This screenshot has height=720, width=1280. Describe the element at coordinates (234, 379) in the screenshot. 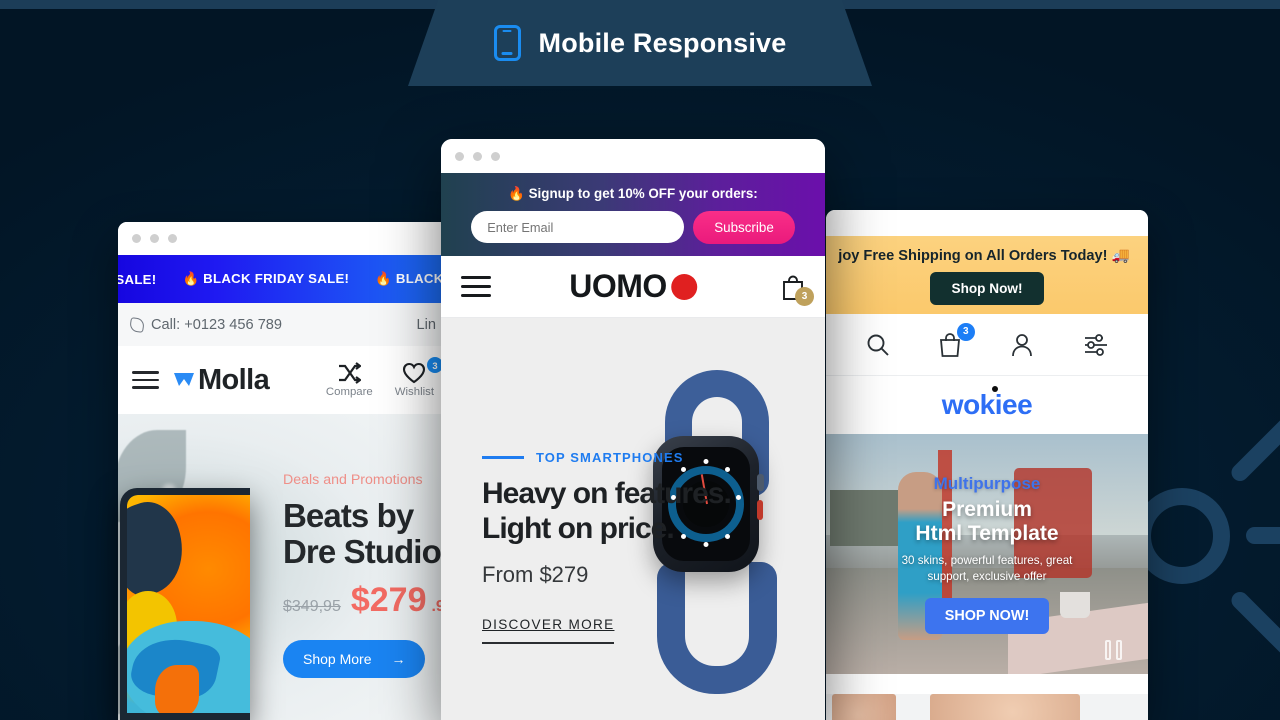

I see `molla-logo-text: Molla` at that location.